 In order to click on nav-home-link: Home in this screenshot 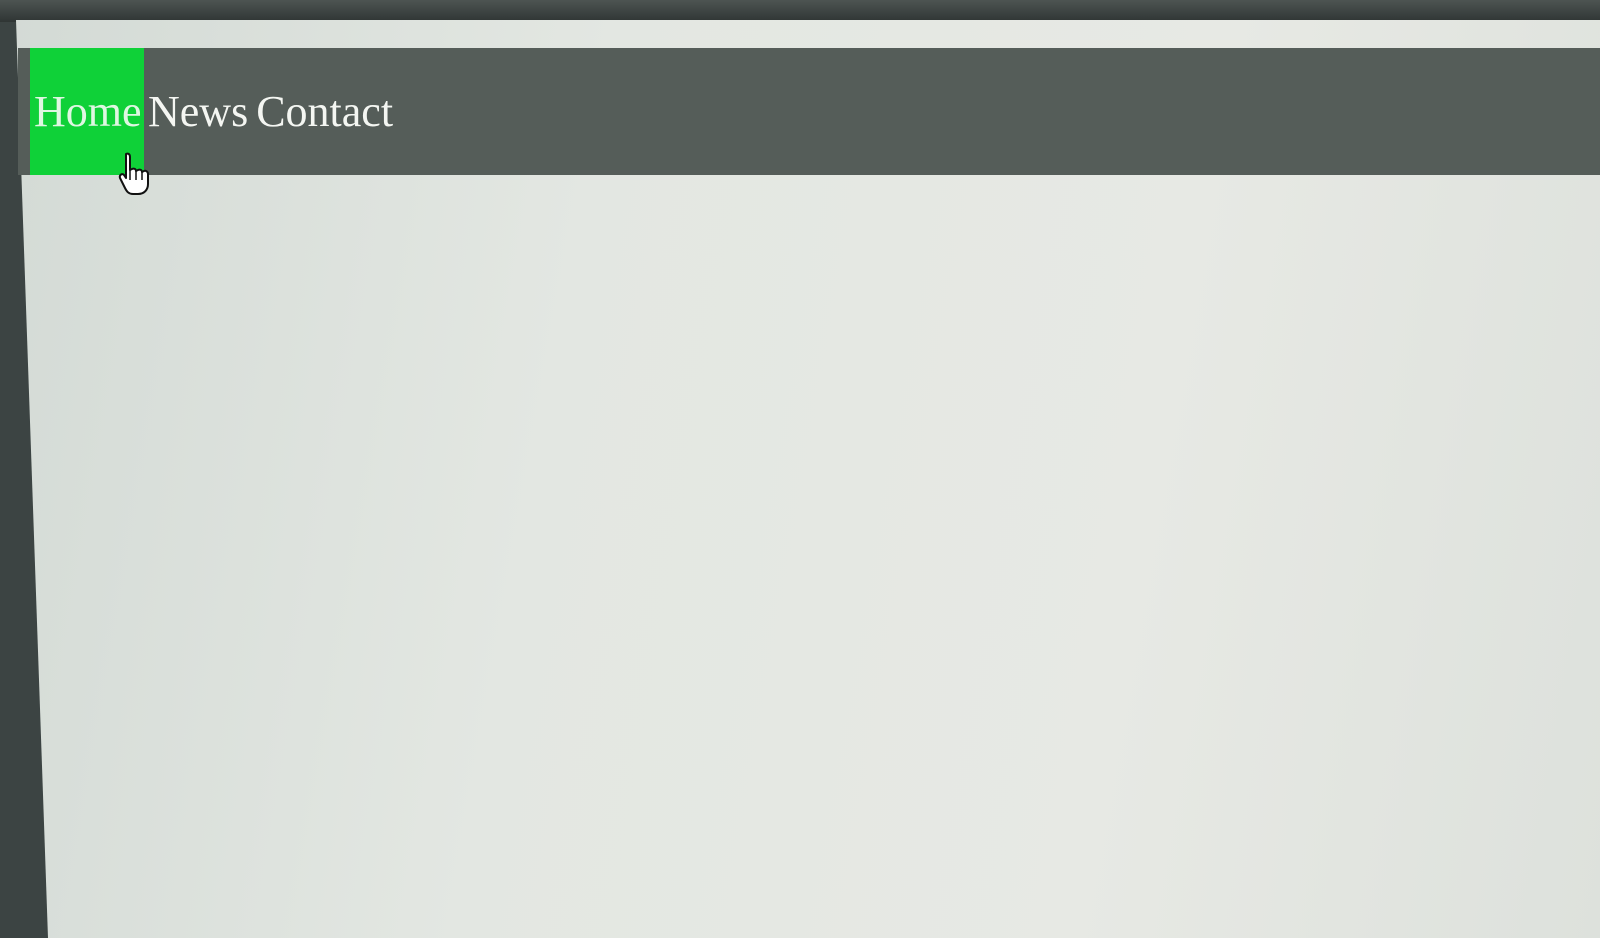, I will do `click(87, 111)`.